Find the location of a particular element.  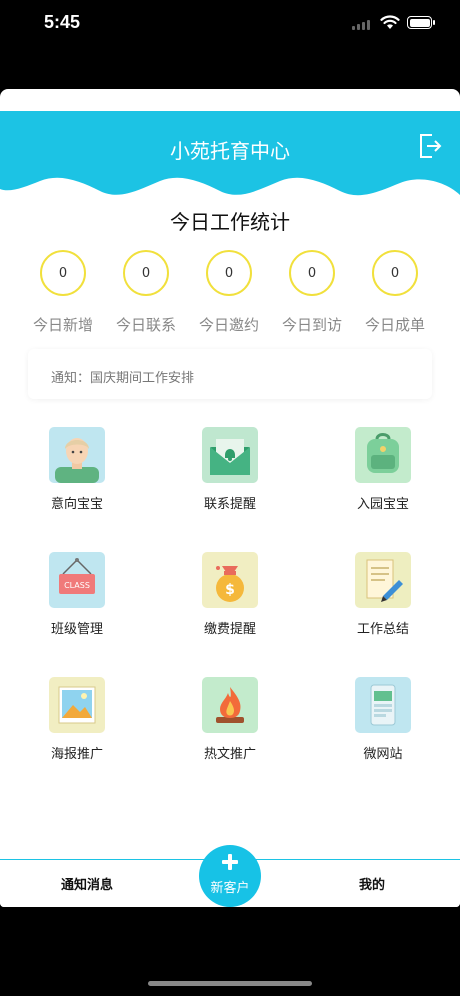

stat-new: 0 今日新增 is located at coordinates (63, 292).